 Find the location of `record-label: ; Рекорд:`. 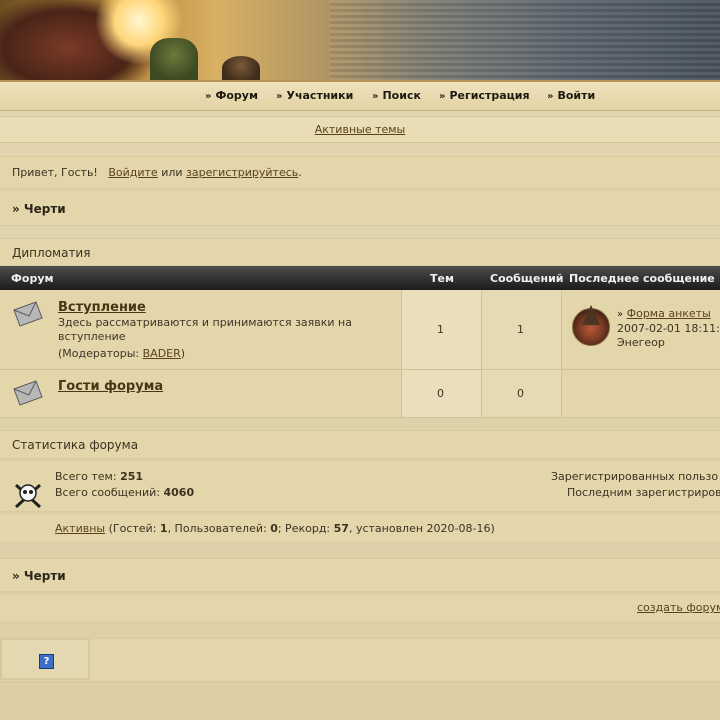

record-label: ; Рекорд: is located at coordinates (304, 528).